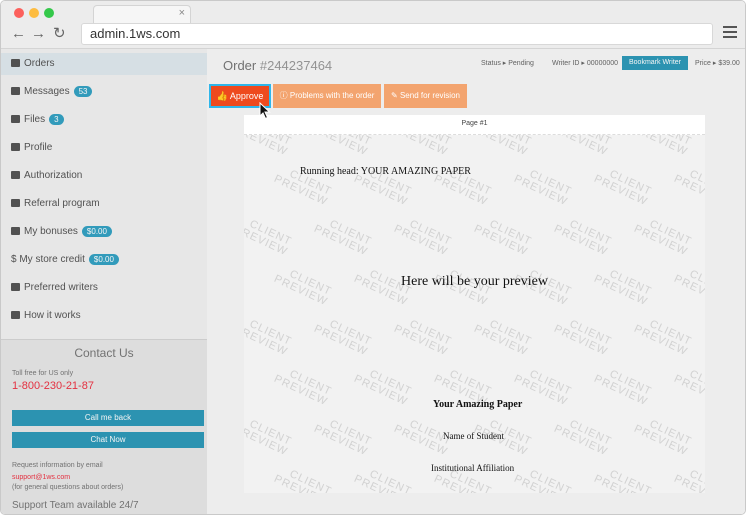  Describe the element at coordinates (38, 147) in the screenshot. I see `sidebar-item-label: Profile` at that location.